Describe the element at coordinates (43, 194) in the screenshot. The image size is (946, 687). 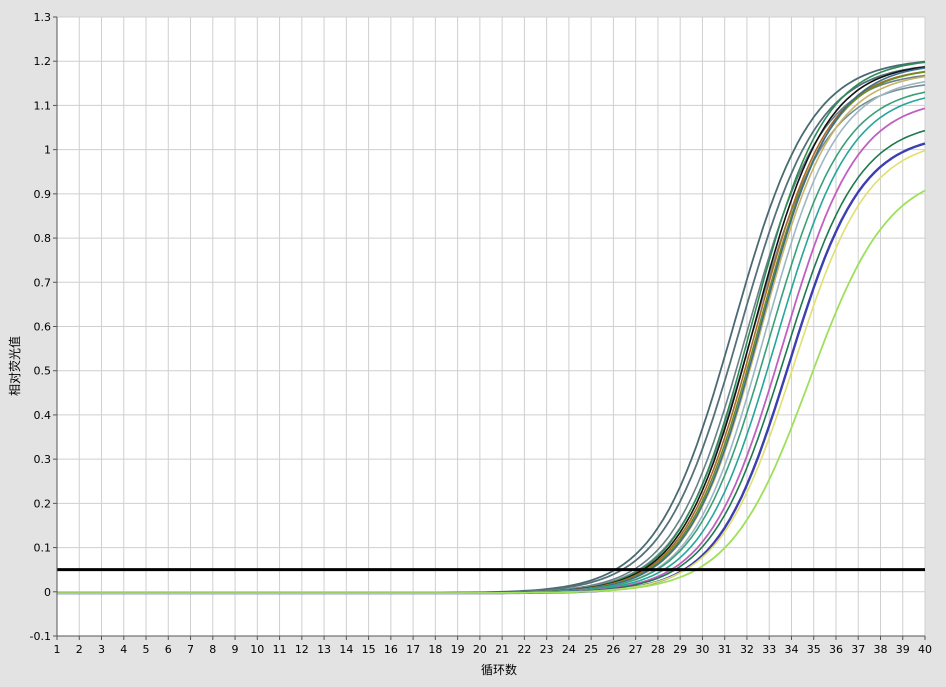
I see `y-tick-label: 0.9` at that location.